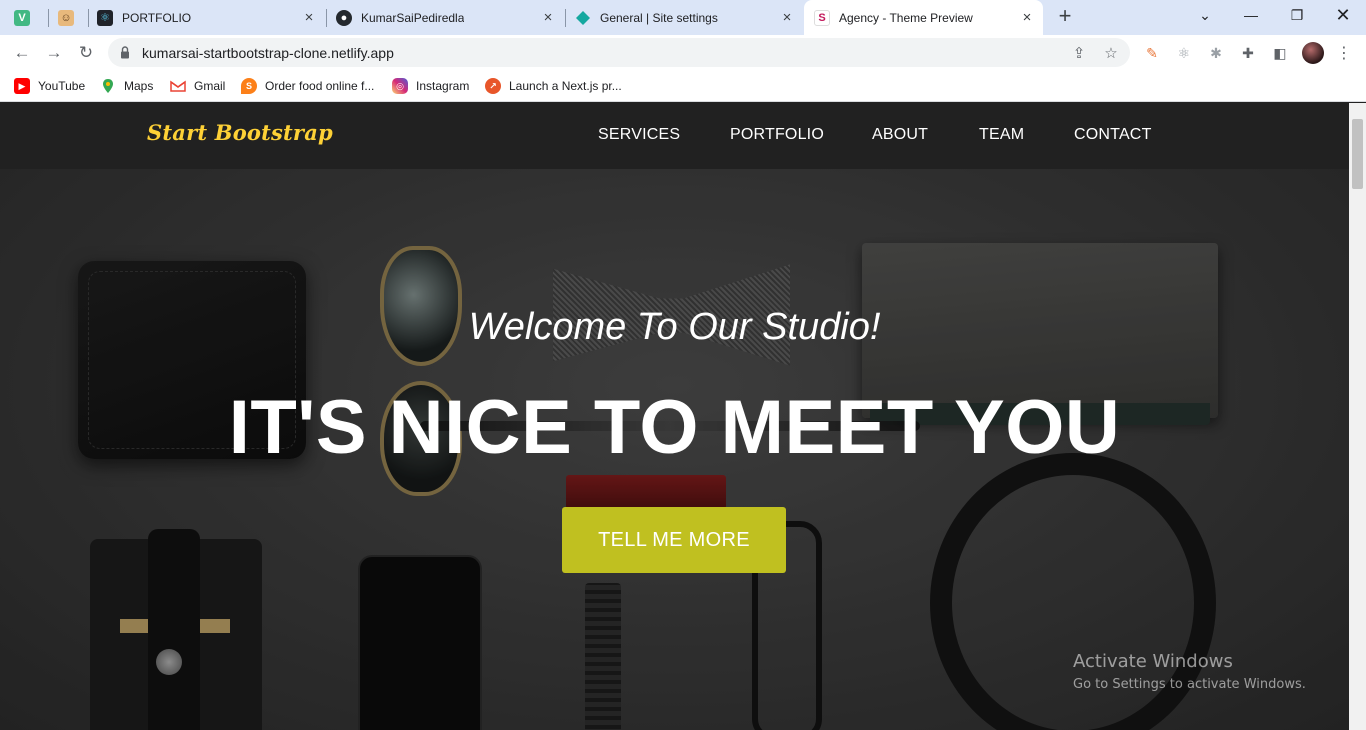 The width and height of the screenshot is (1366, 730). Describe the element at coordinates (105, 17) in the screenshot. I see `react-icon: ⚛` at that location.